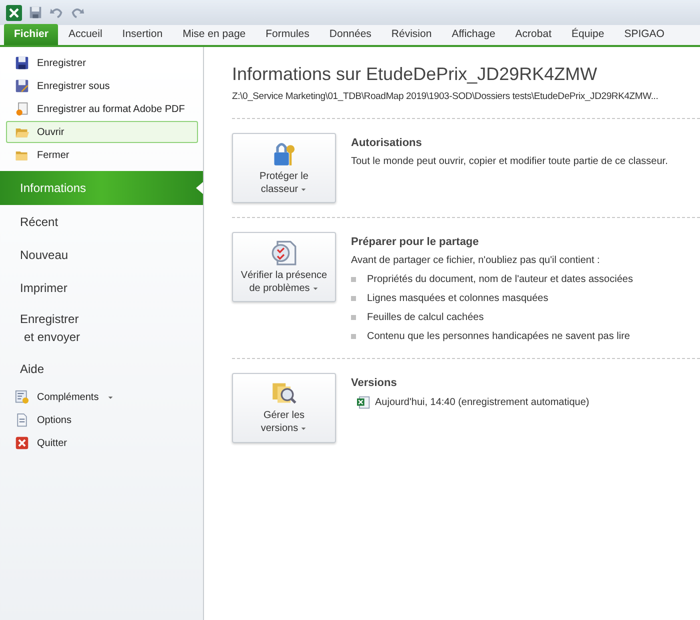 This screenshot has height=620, width=700. What do you see at coordinates (102, 397) in the screenshot?
I see `menu-item: Compléments` at bounding box center [102, 397].